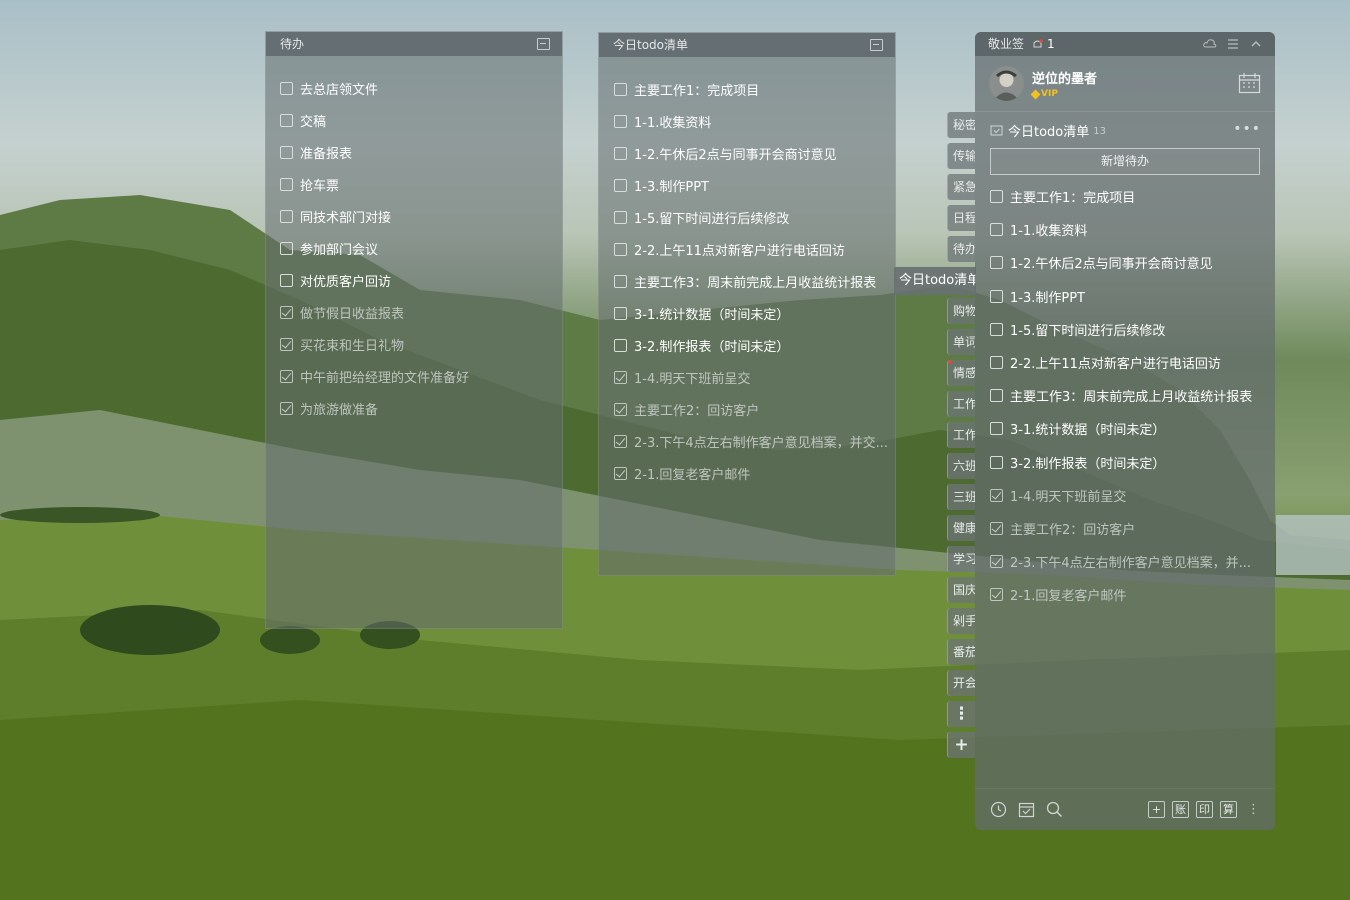  What do you see at coordinates (1125, 362) in the screenshot?
I see `list-item: 2-2.上午11点对新客户进行电话回访` at bounding box center [1125, 362].